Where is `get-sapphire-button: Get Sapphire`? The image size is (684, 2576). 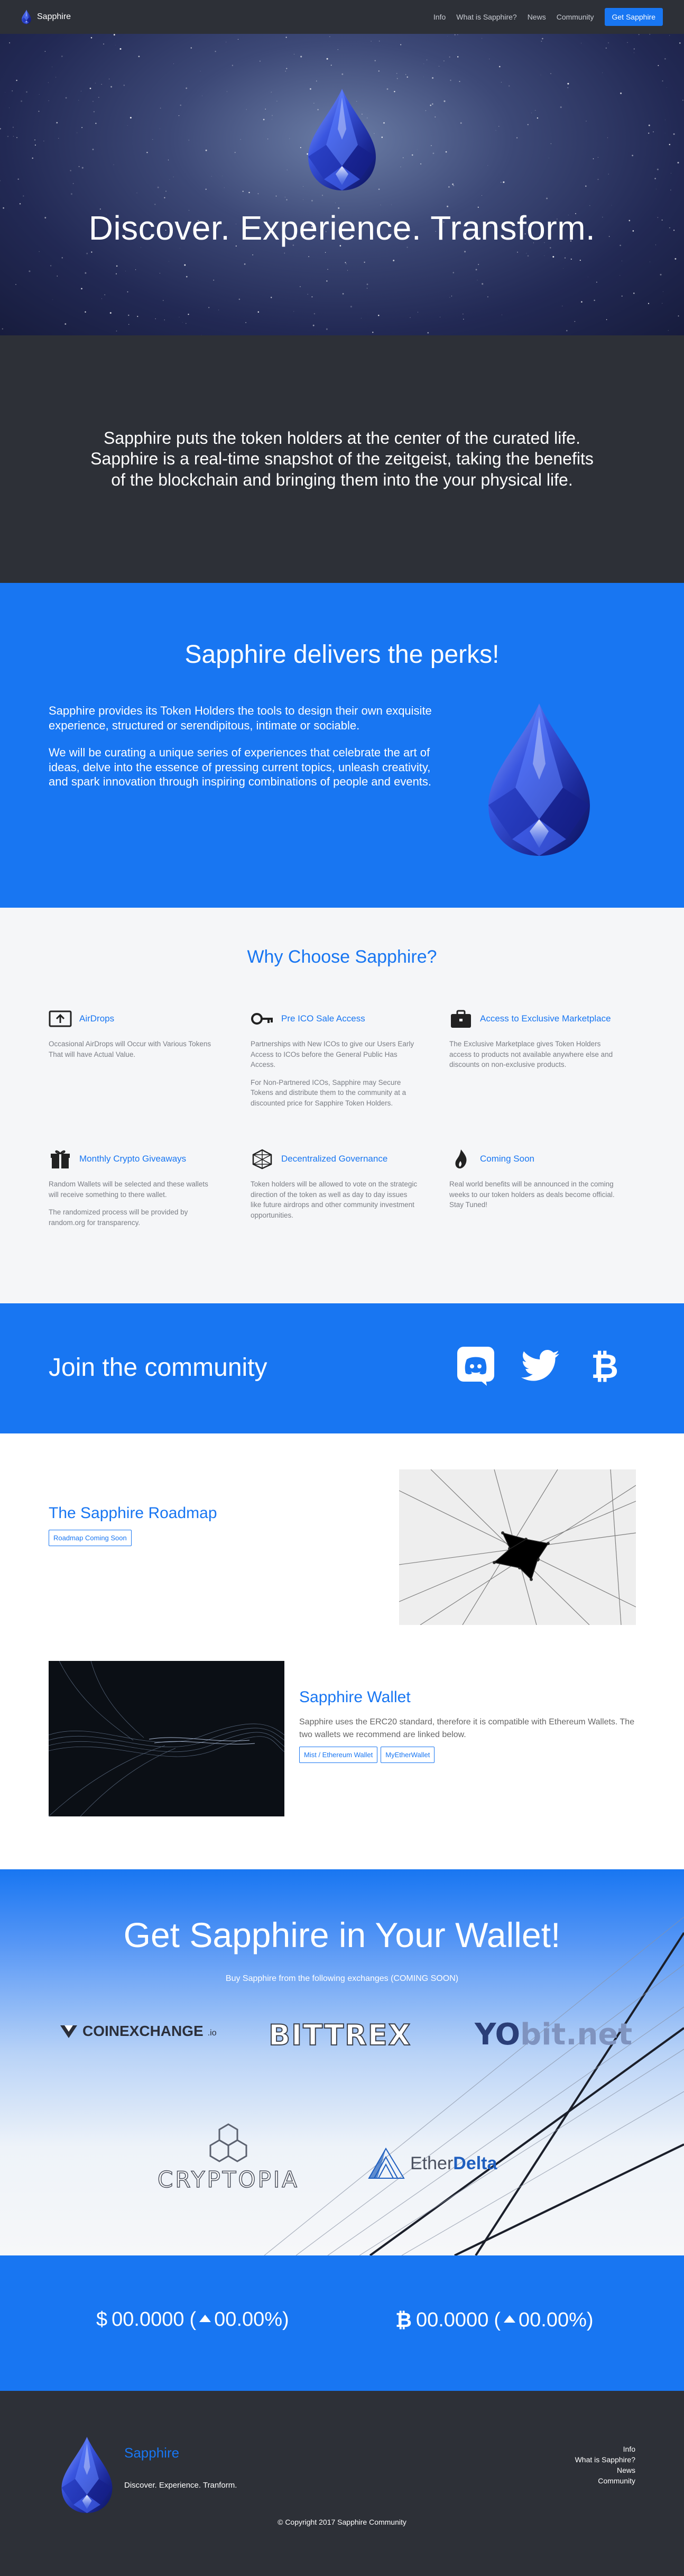 get-sapphire-button: Get Sapphire is located at coordinates (633, 17).